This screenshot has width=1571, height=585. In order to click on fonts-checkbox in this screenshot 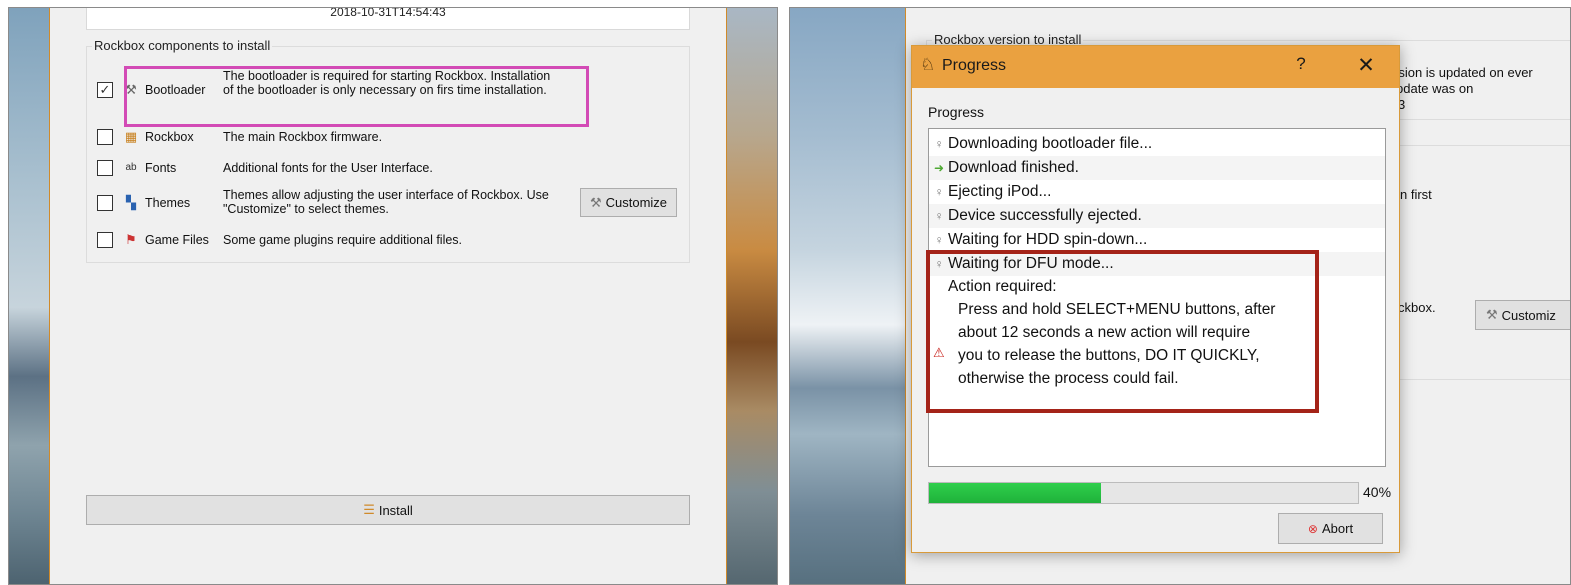, I will do `click(105, 168)`.